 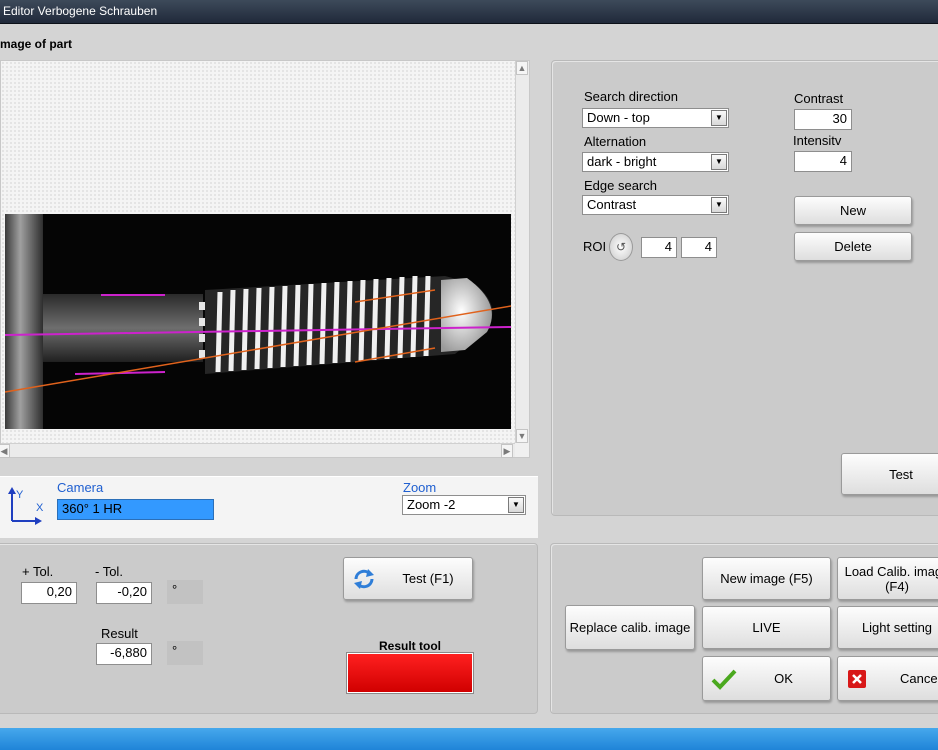 What do you see at coordinates (469, 12) in the screenshot?
I see `title-bar: Editor Verbogene Schrauben` at bounding box center [469, 12].